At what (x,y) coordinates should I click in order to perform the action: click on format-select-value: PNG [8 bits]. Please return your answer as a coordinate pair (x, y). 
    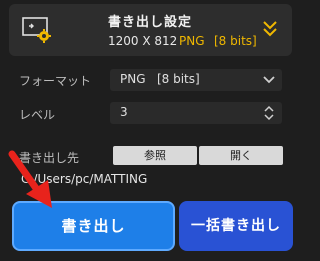
    Looking at the image, I should click on (160, 79).